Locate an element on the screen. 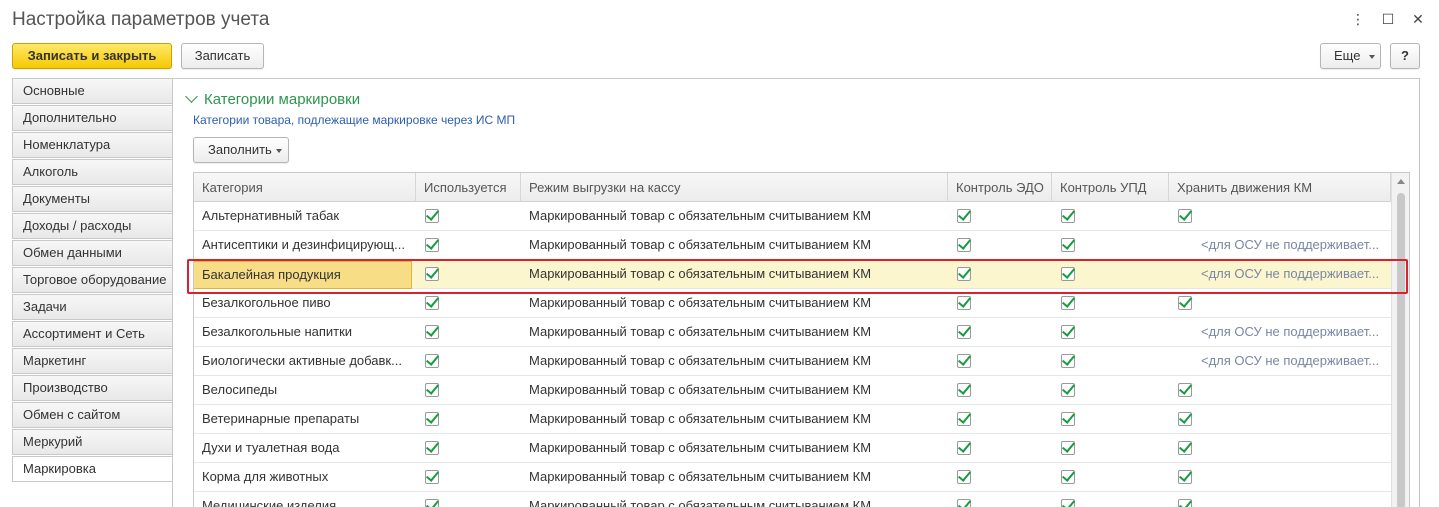 Image resolution: width=1439 pixels, height=507 pixels. more-menu-button: Еще is located at coordinates (1350, 56).